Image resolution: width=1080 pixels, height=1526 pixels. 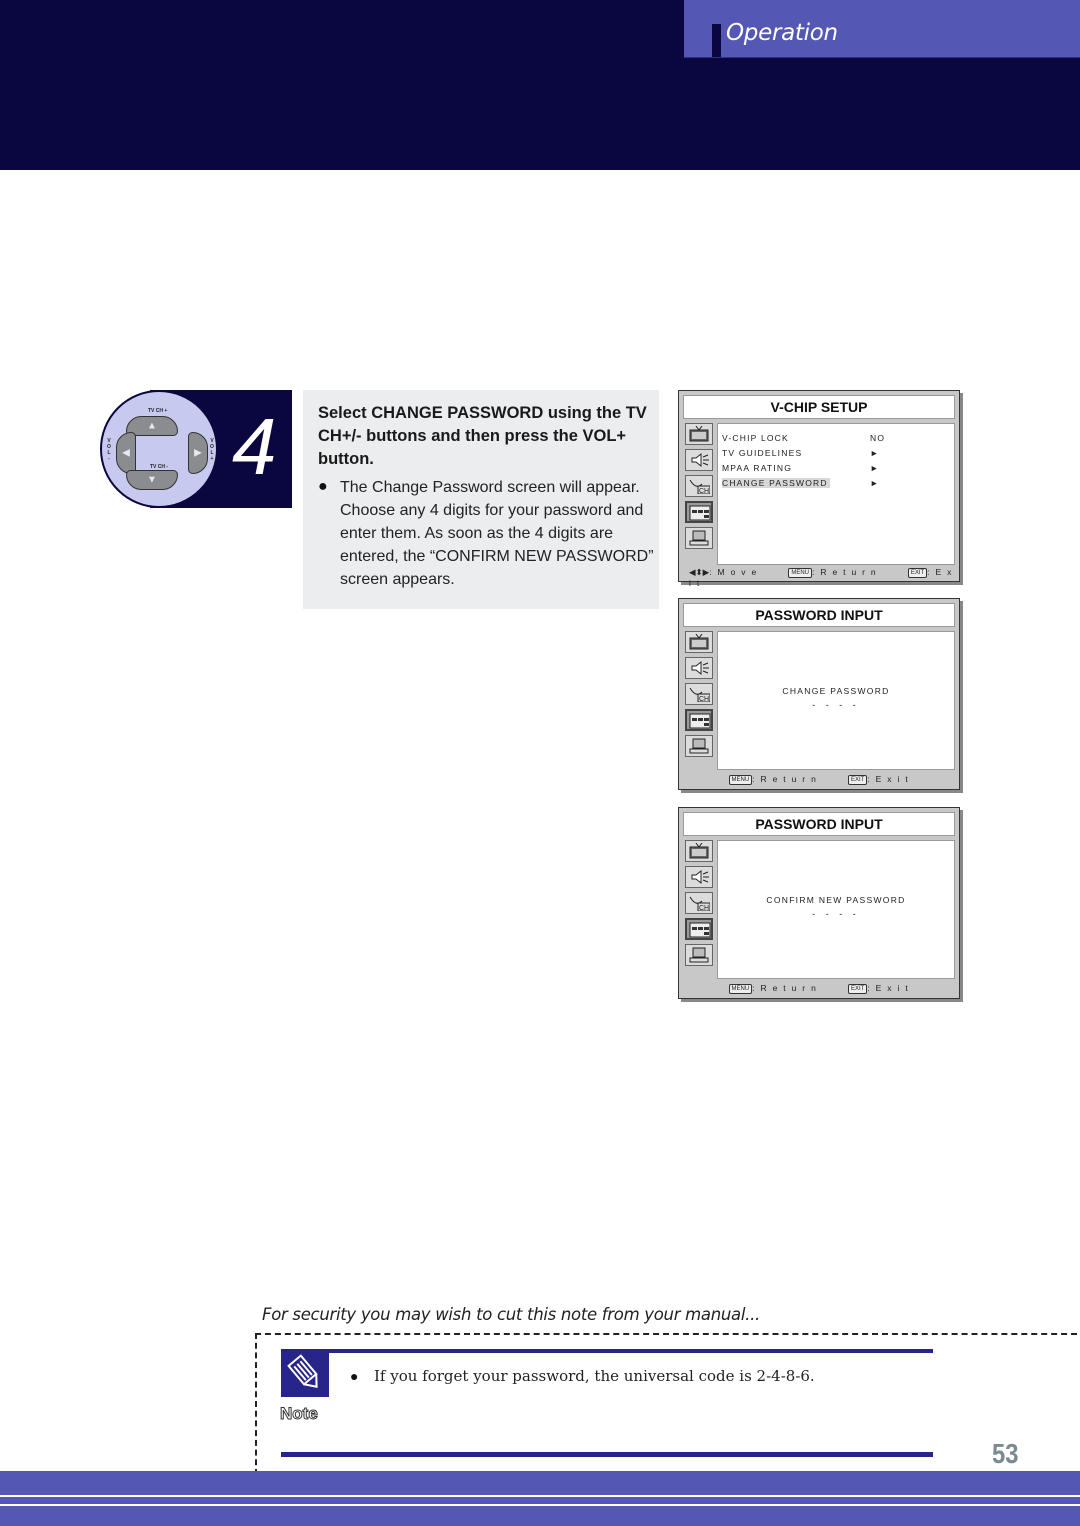 What do you see at coordinates (212, 450) in the screenshot?
I see `vol-up-label: V O L +` at bounding box center [212, 450].